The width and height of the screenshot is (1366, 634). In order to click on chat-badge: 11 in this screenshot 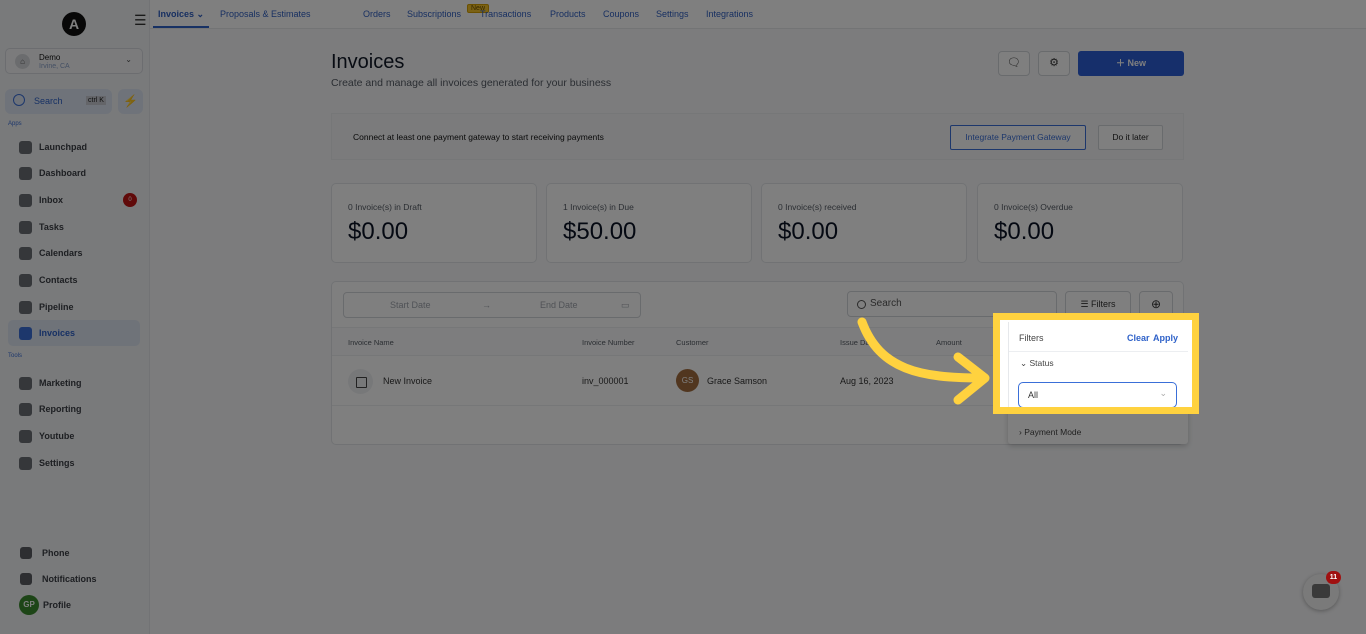, I will do `click(1333, 577)`.